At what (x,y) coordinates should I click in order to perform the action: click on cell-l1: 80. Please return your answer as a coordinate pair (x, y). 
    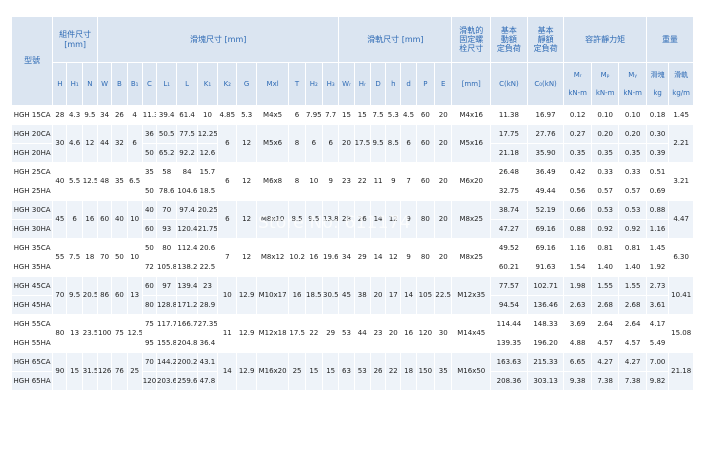
    Looking at the image, I should click on (167, 248).